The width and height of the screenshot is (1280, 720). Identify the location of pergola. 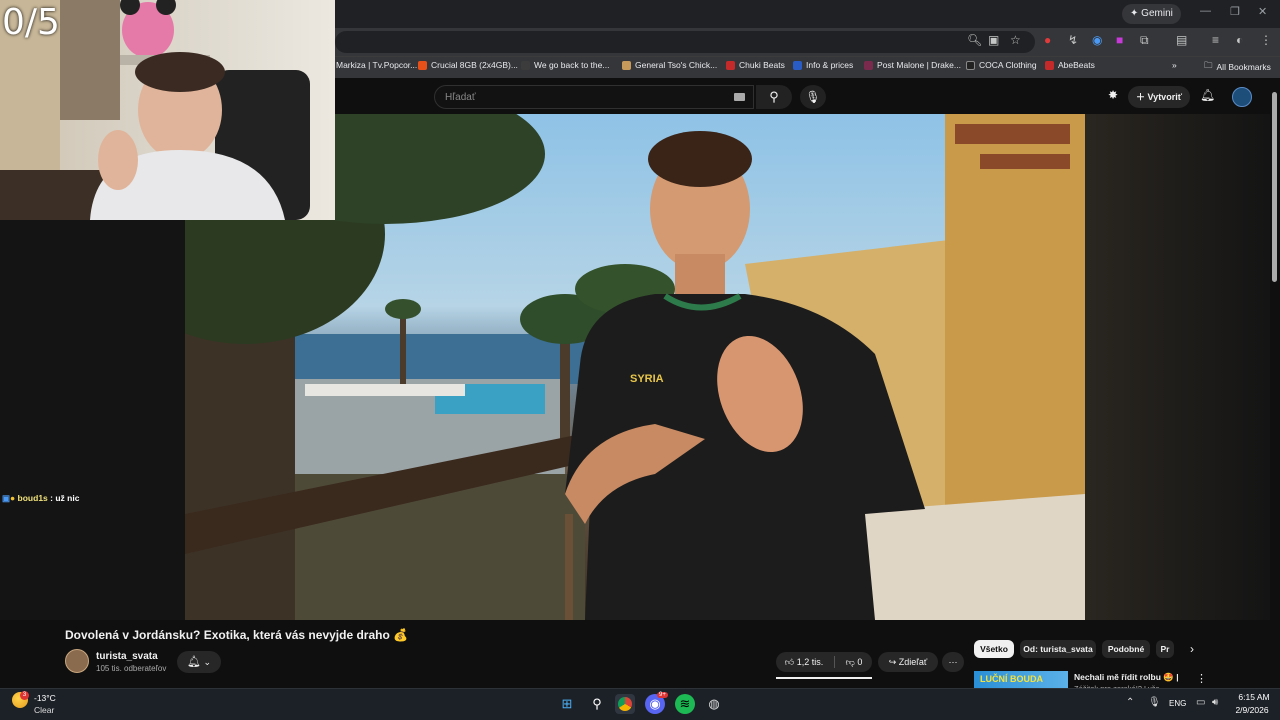
(385, 390).